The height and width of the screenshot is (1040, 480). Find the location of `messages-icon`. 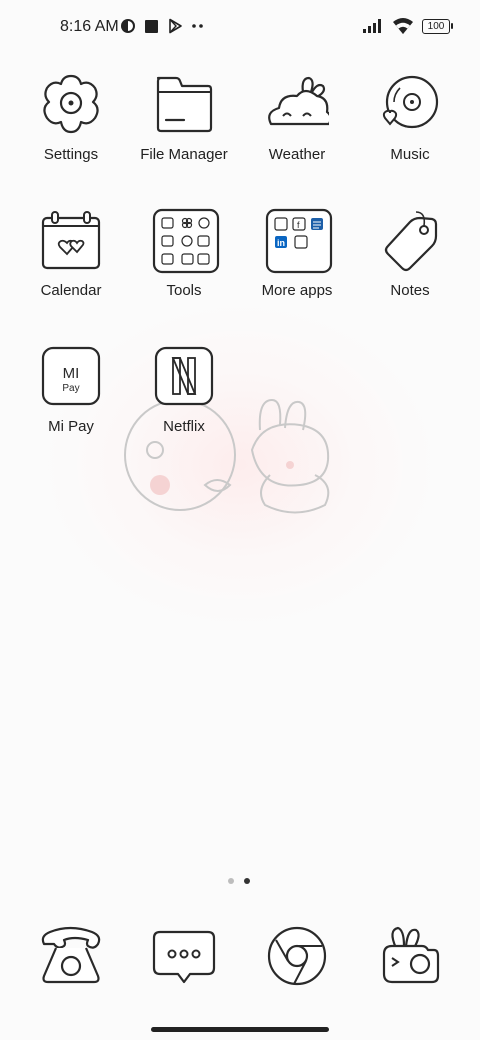

messages-icon is located at coordinates (184, 957).